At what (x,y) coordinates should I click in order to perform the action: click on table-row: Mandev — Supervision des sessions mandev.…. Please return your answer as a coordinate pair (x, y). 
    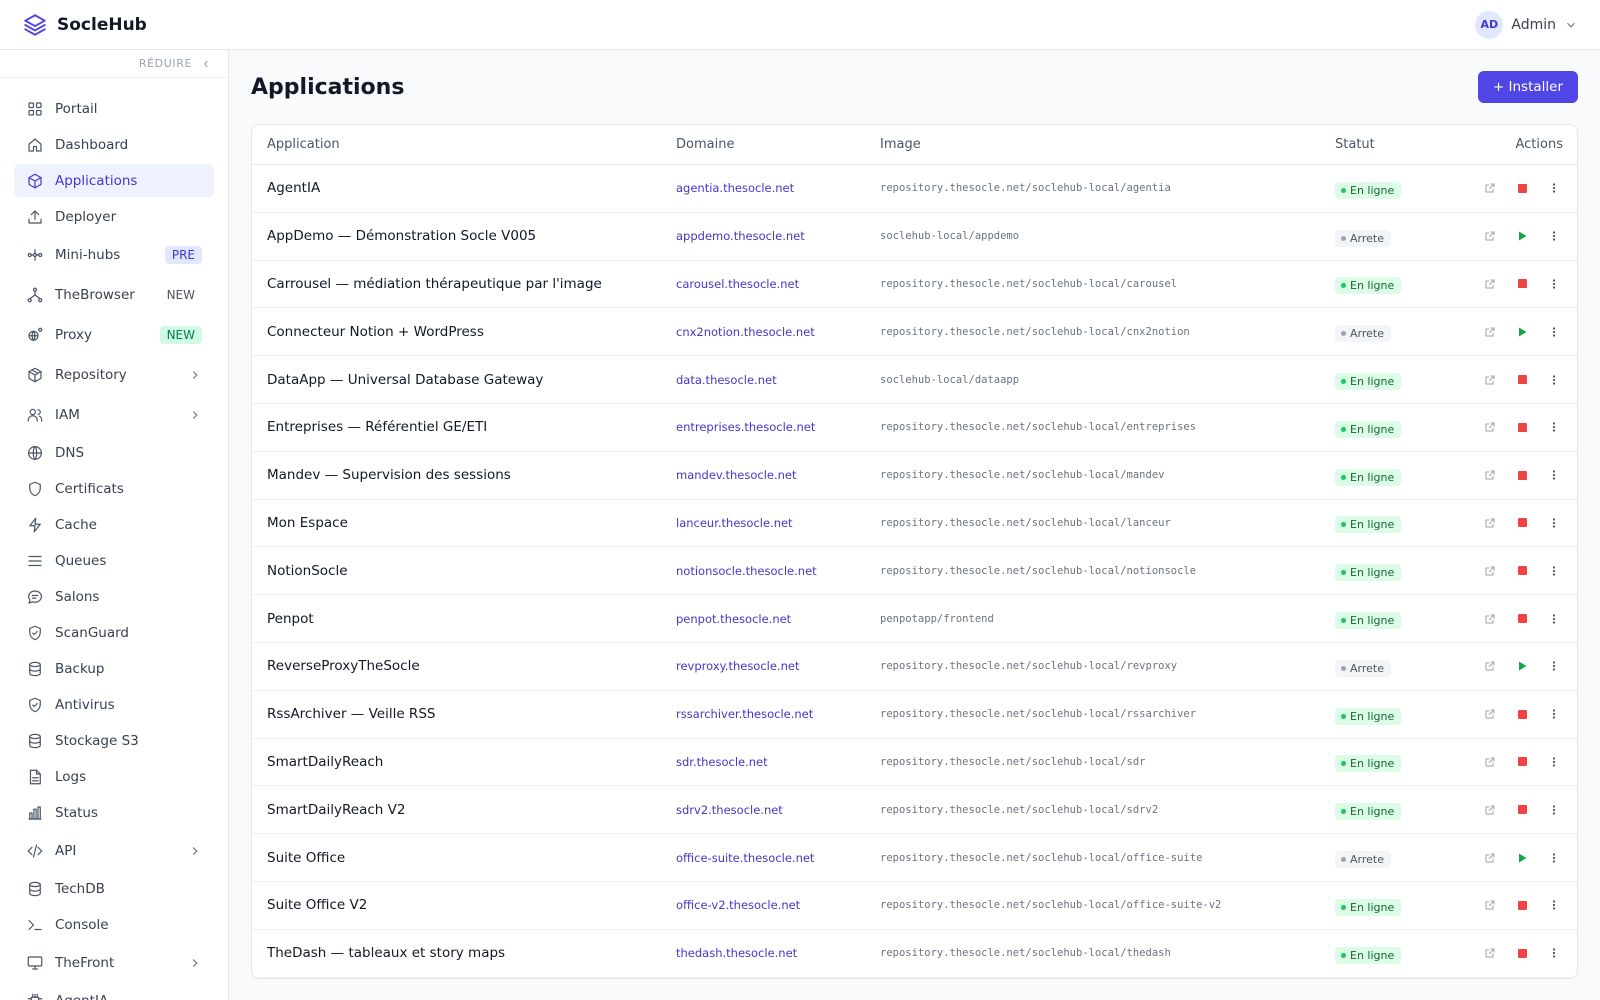
    Looking at the image, I should click on (914, 476).